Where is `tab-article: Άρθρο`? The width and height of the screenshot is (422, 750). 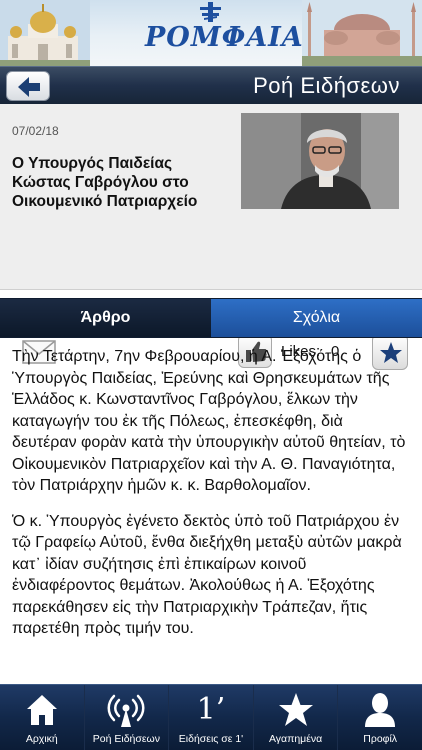 tab-article: Άρθρο is located at coordinates (105, 318).